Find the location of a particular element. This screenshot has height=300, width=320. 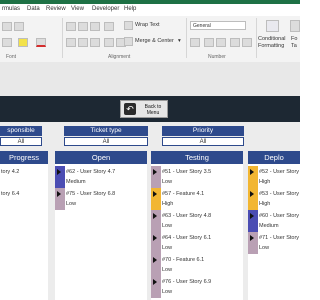

percent-style-icon is located at coordinates (209, 42).